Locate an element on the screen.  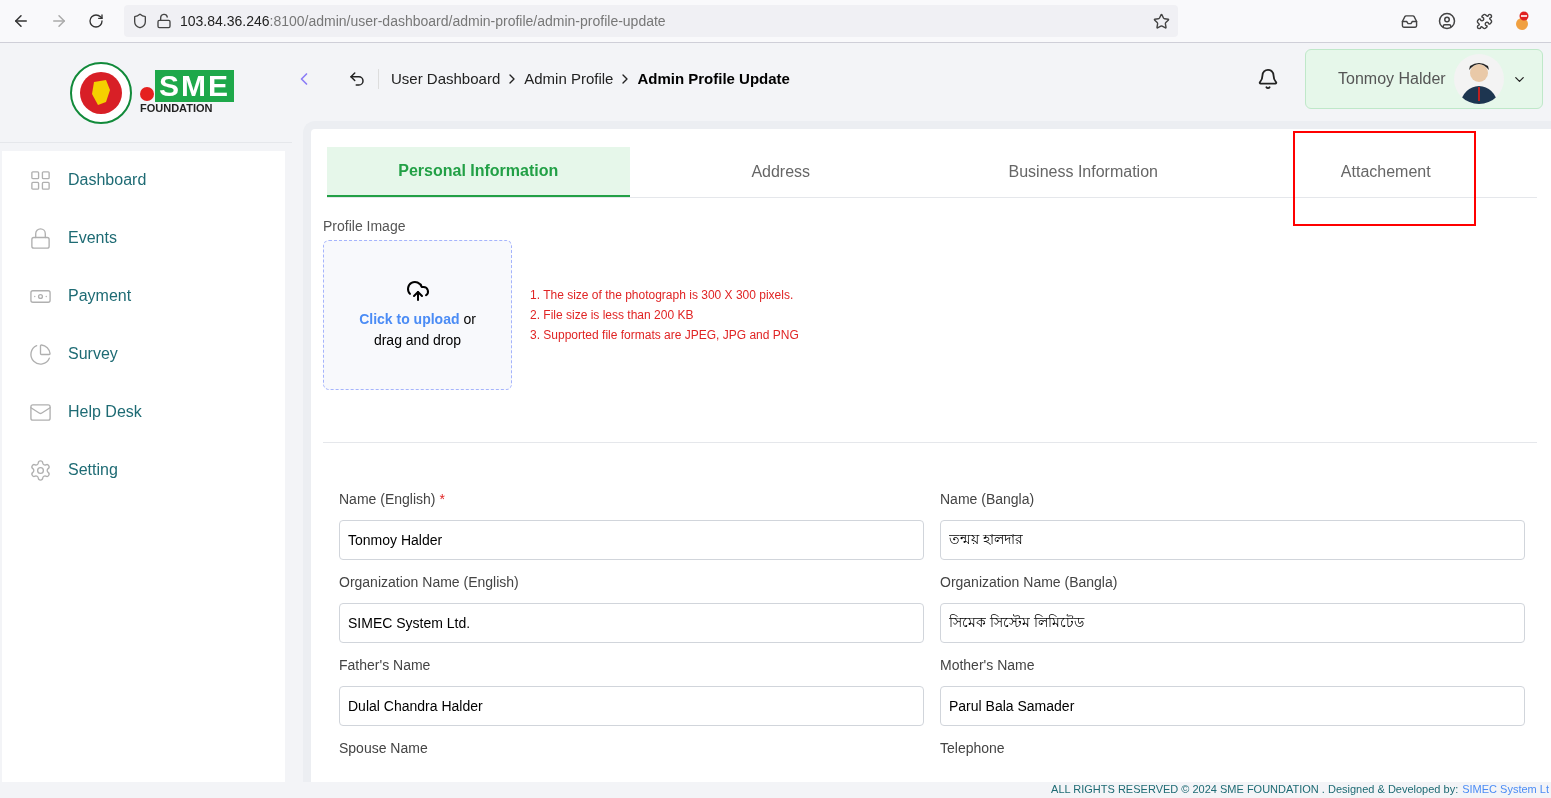
sidebar-item: Events is located at coordinates (143, 238).